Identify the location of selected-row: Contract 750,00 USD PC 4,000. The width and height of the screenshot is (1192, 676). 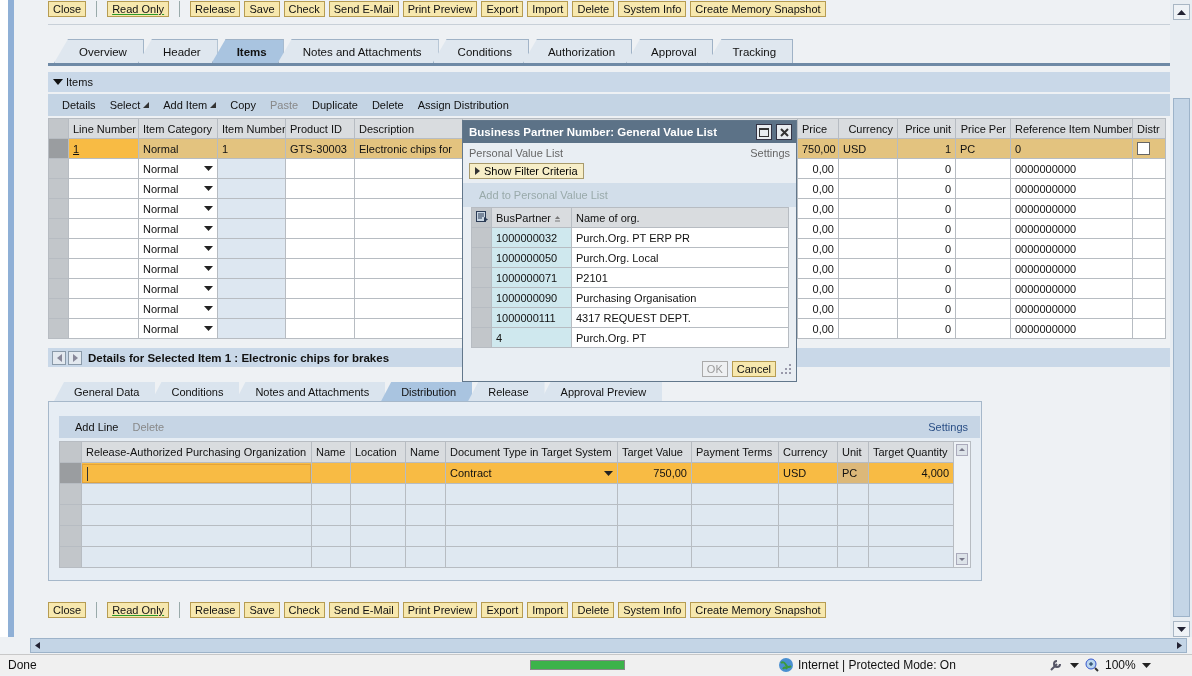
(506, 473).